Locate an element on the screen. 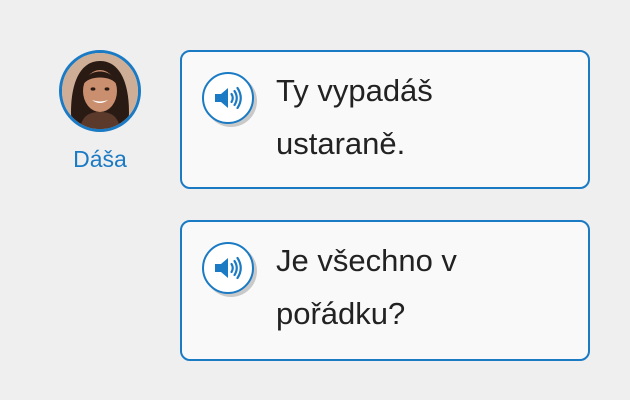 Image resolution: width=630 pixels, height=400 pixels. speaker: Dáša is located at coordinates (100, 111).